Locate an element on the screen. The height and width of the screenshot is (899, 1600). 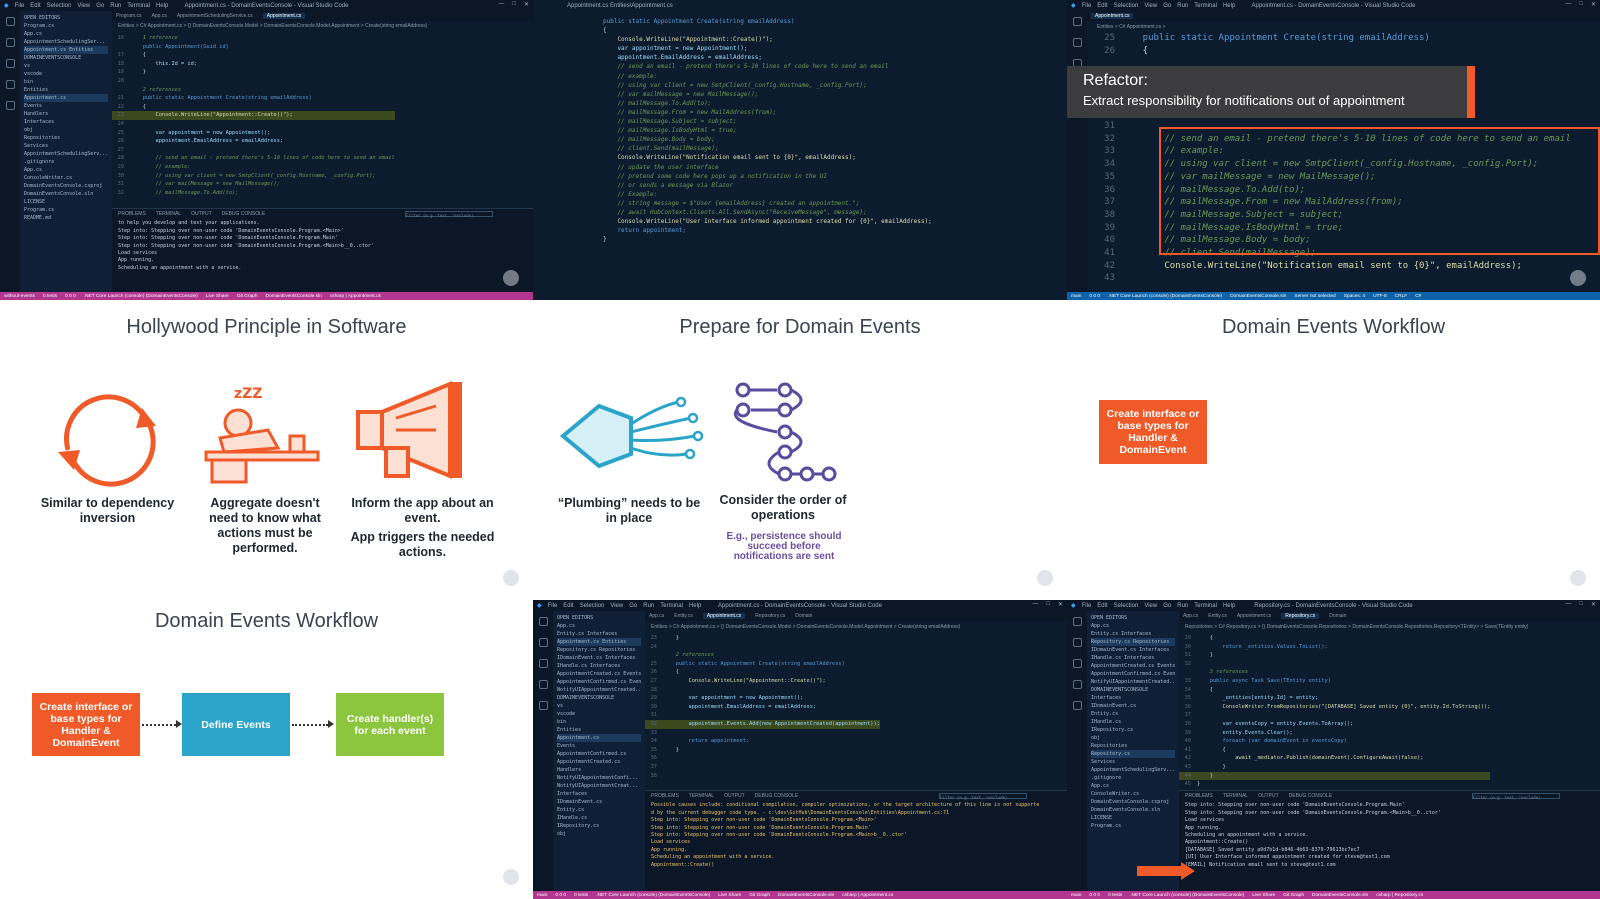
panel-tab: PROBLEMS is located at coordinates (665, 796).